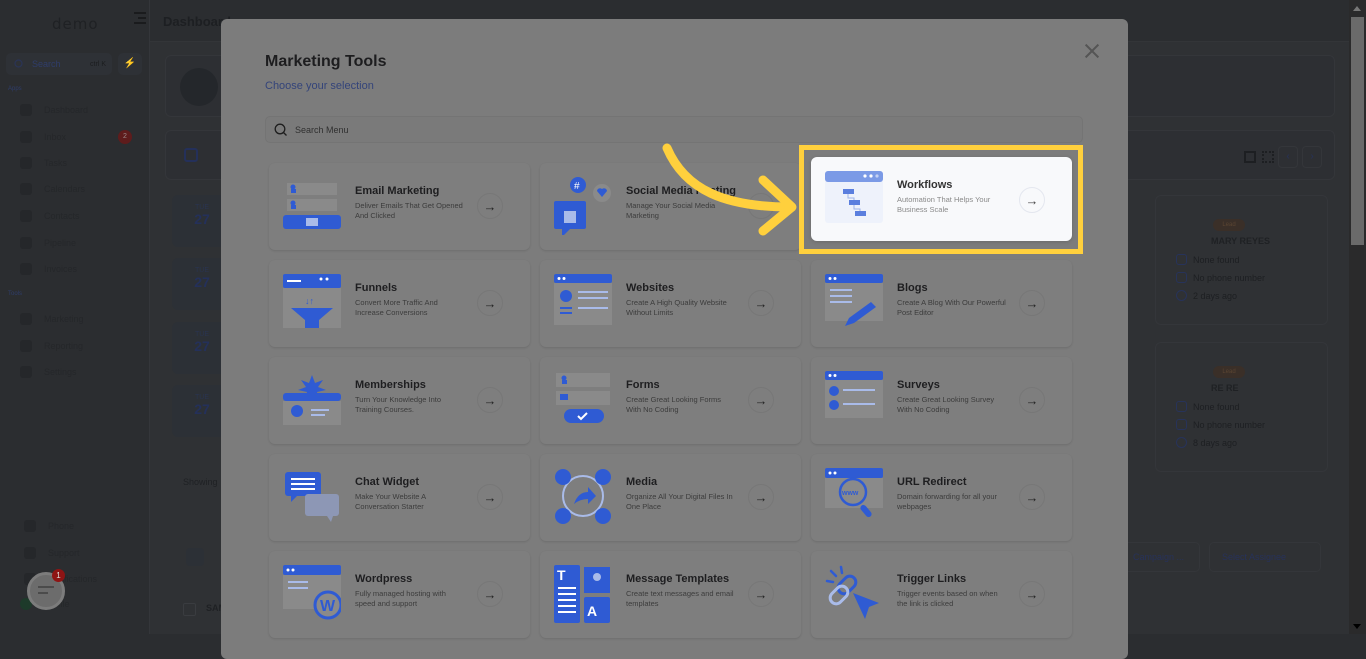 This screenshot has height=659, width=1366. Describe the element at coordinates (312, 301) in the screenshot. I see `funnels-illustration-icon: ↓↑` at that location.